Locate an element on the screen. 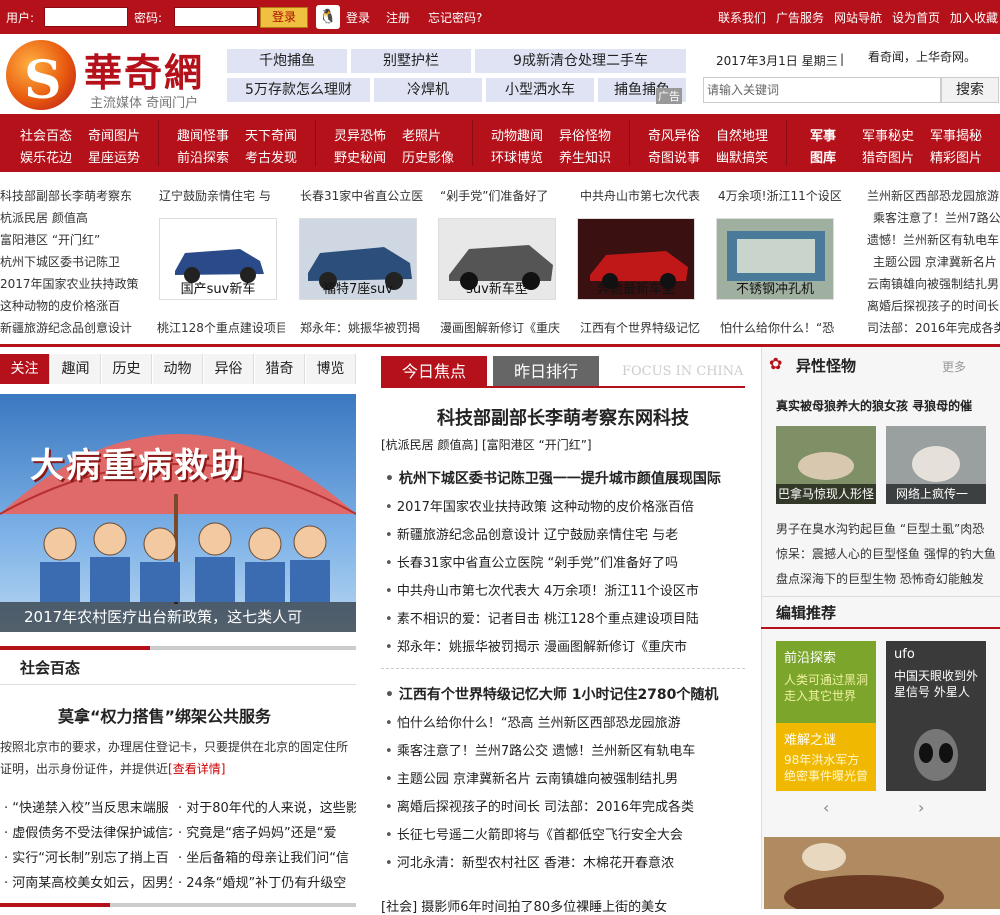 The image size is (1000, 915). strip-top-link: 4万余项!浙江11个设区 is located at coordinates (781, 195).